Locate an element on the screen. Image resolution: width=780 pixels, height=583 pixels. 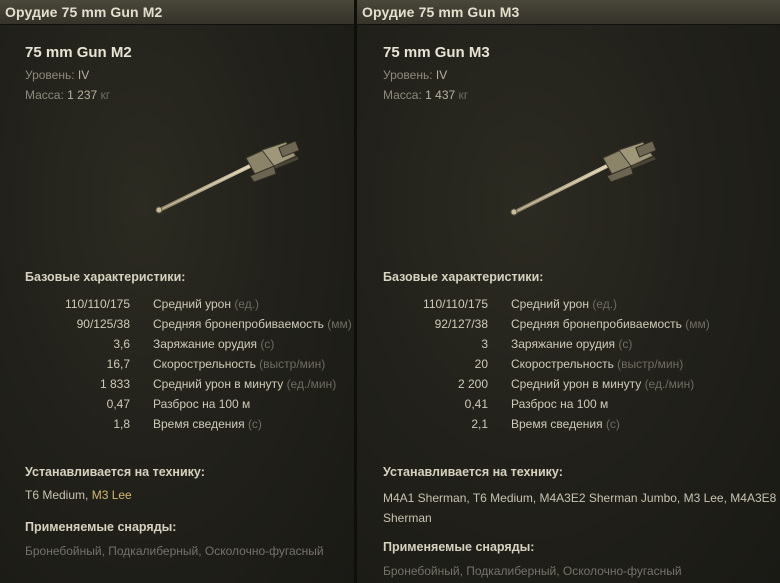
stat-value: 1 833 is located at coordinates (114, 384).